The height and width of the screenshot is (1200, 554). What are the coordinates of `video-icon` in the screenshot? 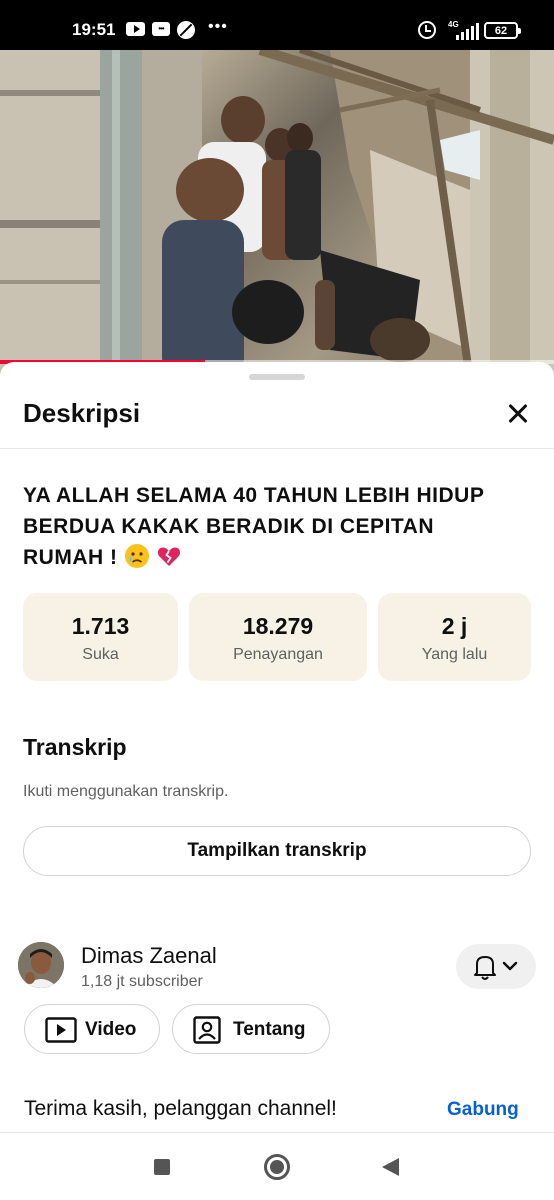 It's located at (61, 1030).